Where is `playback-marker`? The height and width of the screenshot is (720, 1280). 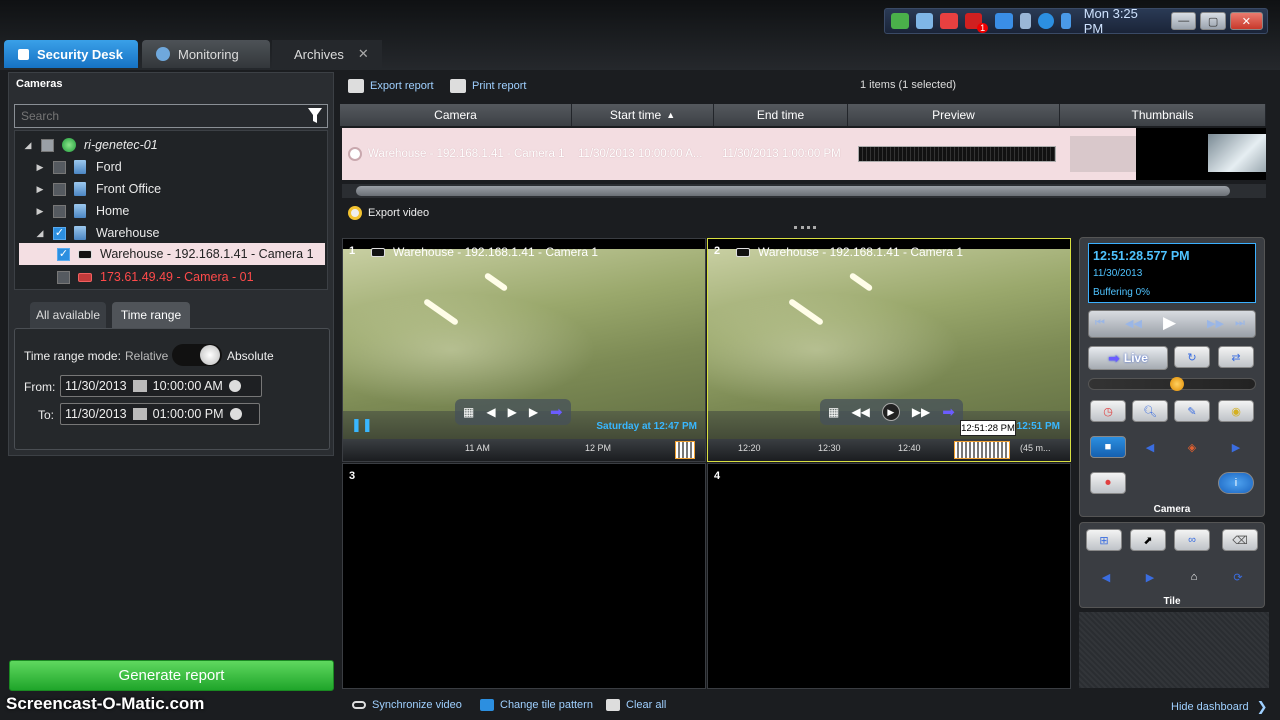 playback-marker is located at coordinates (982, 450).